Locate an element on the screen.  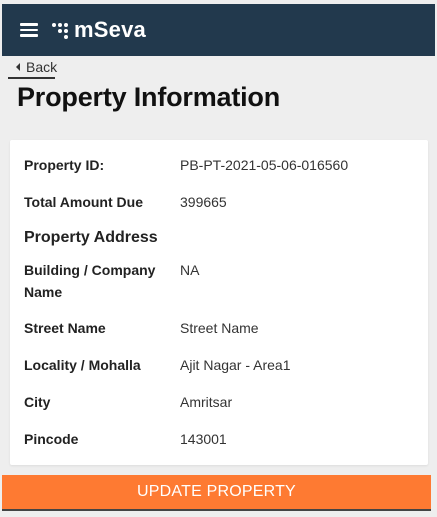
property-id-value: PB-PT-2021-05-06-016560 is located at coordinates (264, 165).